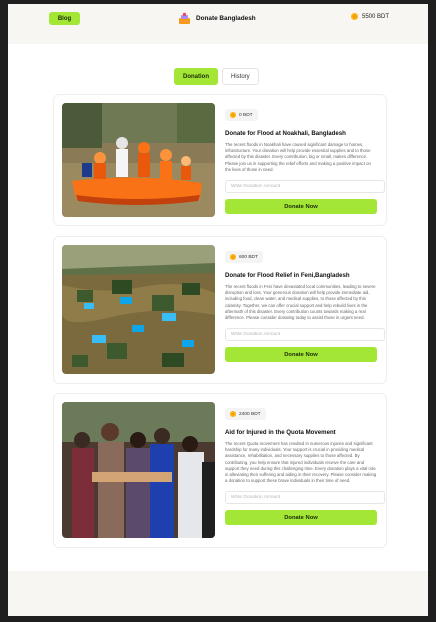 The height and width of the screenshot is (622, 436). What do you see at coordinates (64, 18) in the screenshot?
I see `blog-button: Blog` at bounding box center [64, 18].